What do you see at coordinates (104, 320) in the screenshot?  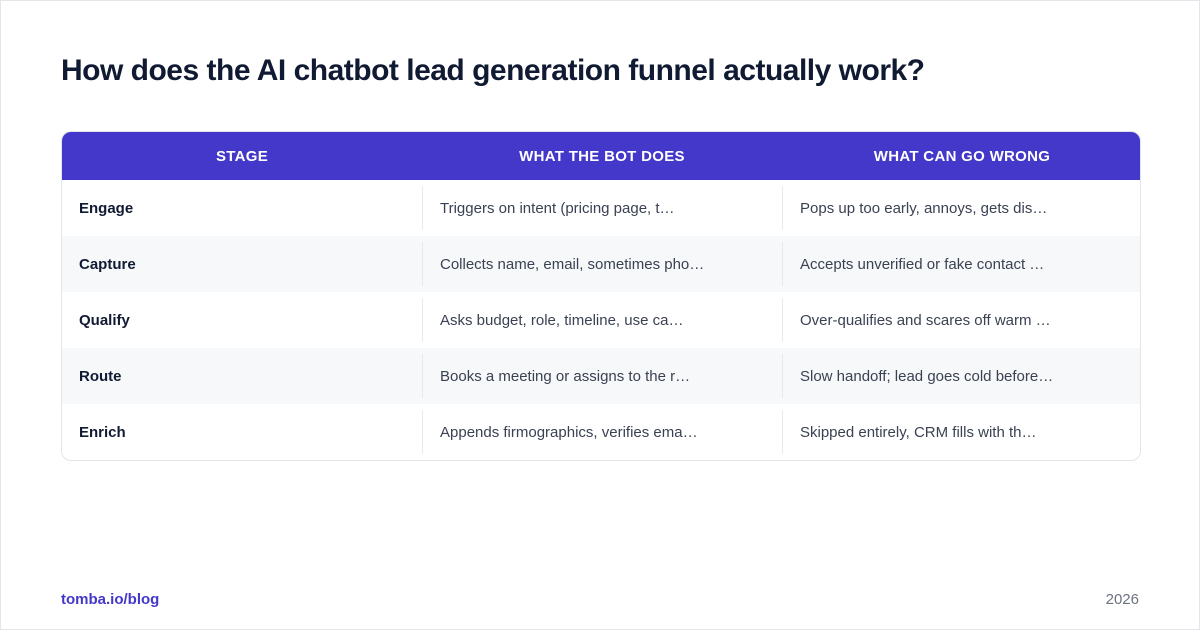 I see `stage-label: Qualify` at bounding box center [104, 320].